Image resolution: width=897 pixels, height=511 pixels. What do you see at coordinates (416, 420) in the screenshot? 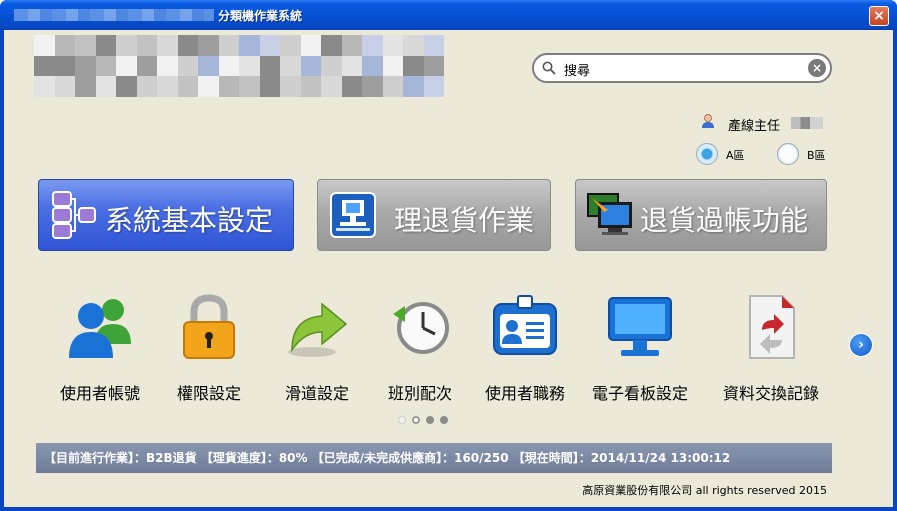
I see `pager-dot-active` at bounding box center [416, 420].